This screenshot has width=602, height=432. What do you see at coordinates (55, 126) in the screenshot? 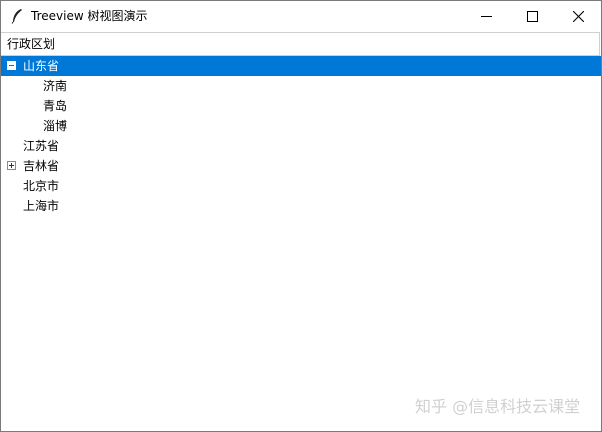
I see `tree-node-label: 淄博` at bounding box center [55, 126].